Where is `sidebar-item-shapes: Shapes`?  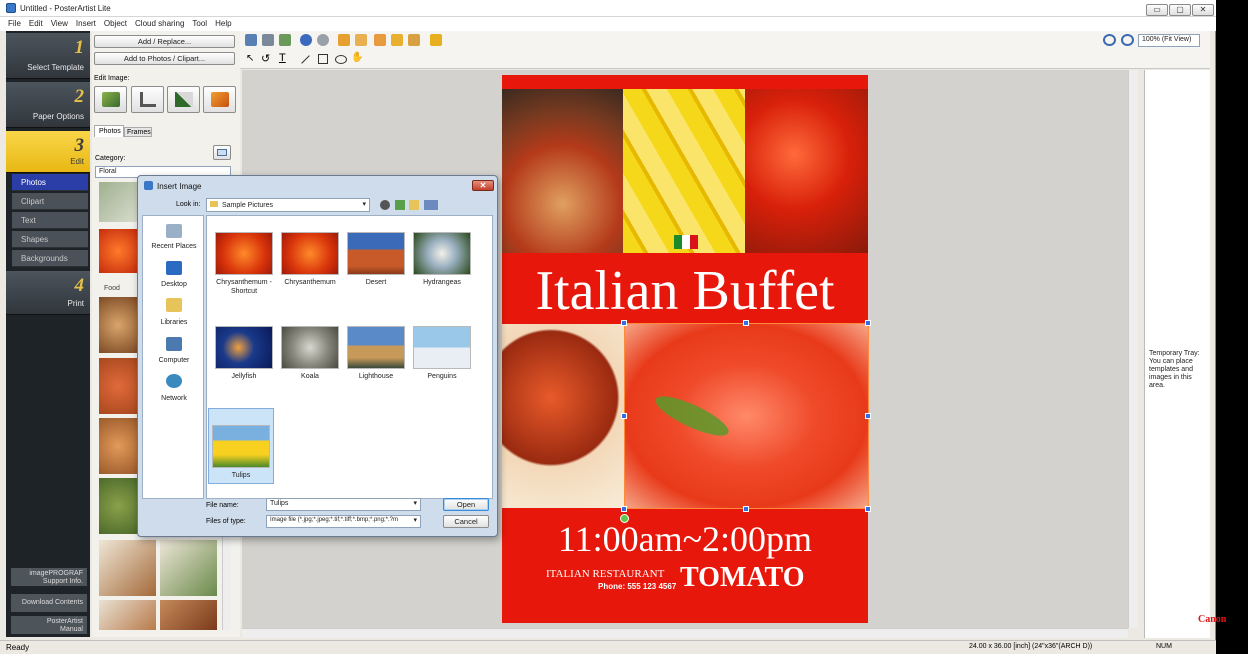 sidebar-item-shapes: Shapes is located at coordinates (50, 239).